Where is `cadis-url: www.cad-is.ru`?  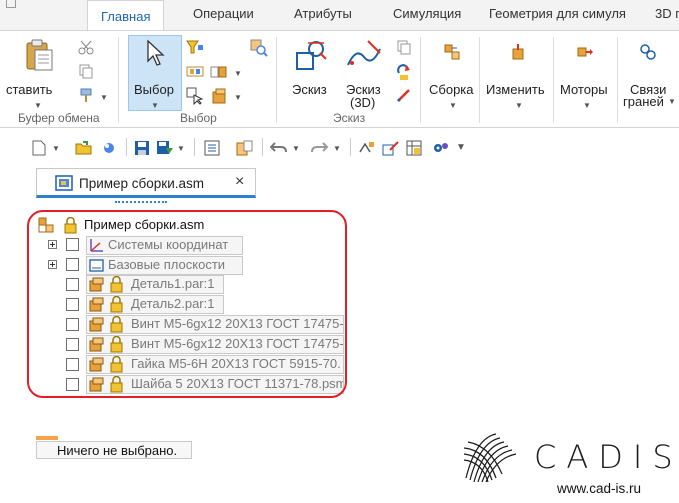 cadis-url: www.cad-is.ru is located at coordinates (599, 488).